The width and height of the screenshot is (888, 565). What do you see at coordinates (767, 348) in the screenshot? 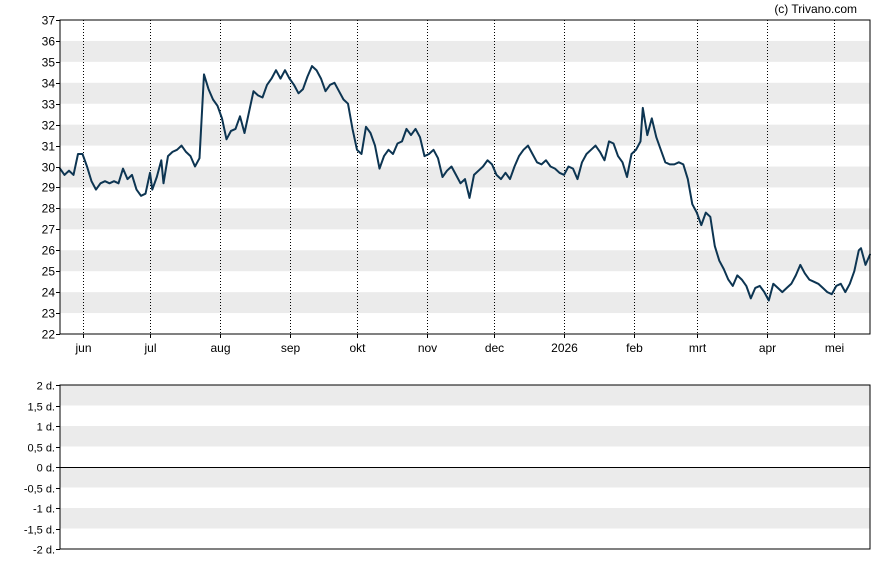
I see `x-tick-label: apr` at bounding box center [767, 348].